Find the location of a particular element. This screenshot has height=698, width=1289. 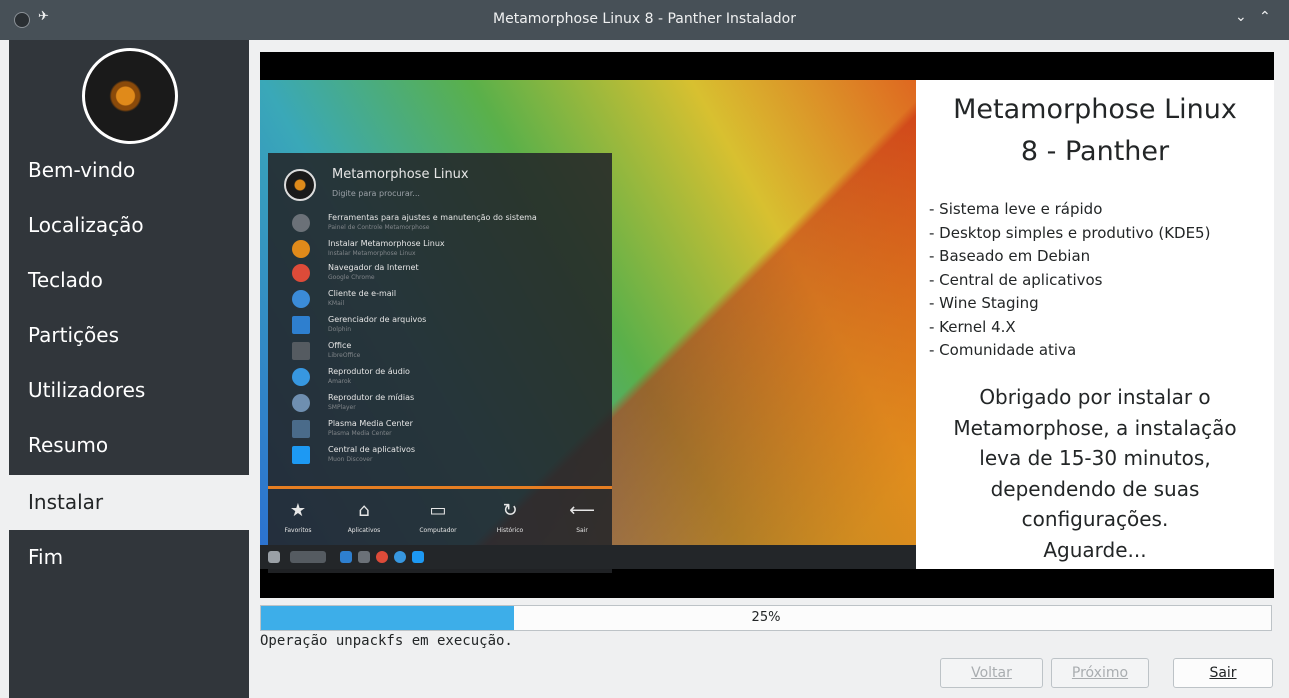

menu-avatar-icon is located at coordinates (300, 185).